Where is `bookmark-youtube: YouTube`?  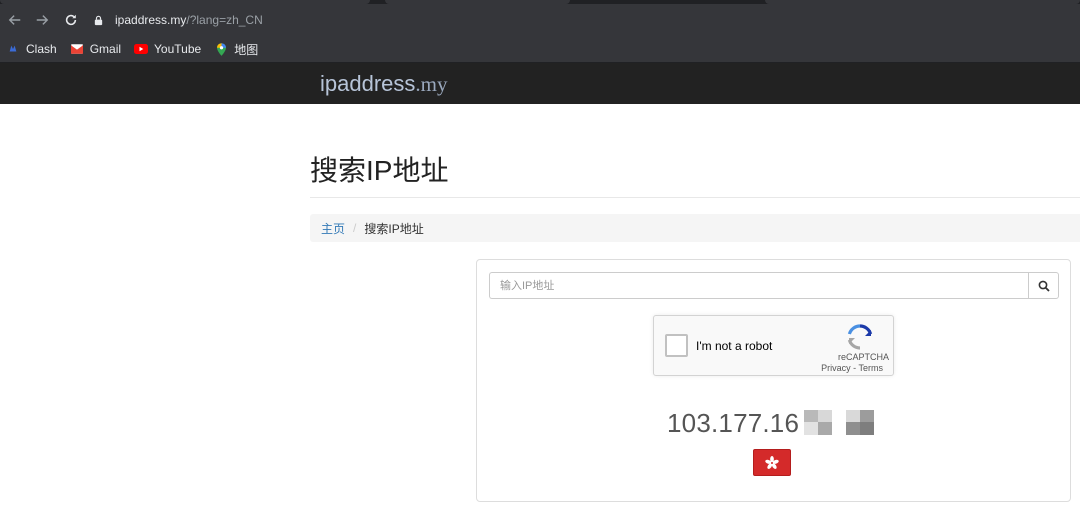 bookmark-youtube: YouTube is located at coordinates (167, 49).